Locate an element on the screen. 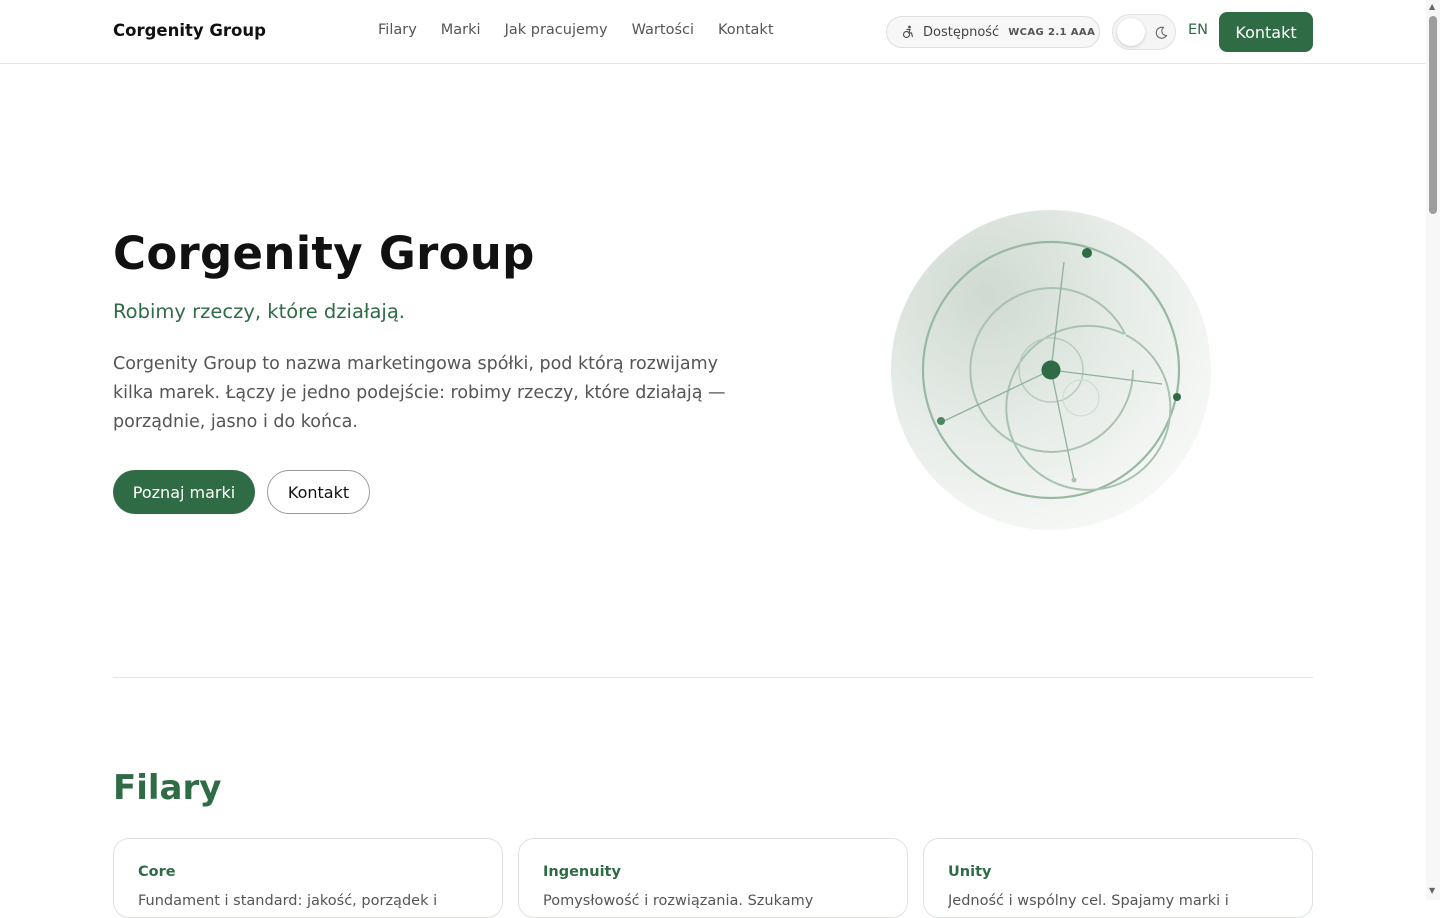  pillar-card-title: Ingenuity is located at coordinates (582, 872).